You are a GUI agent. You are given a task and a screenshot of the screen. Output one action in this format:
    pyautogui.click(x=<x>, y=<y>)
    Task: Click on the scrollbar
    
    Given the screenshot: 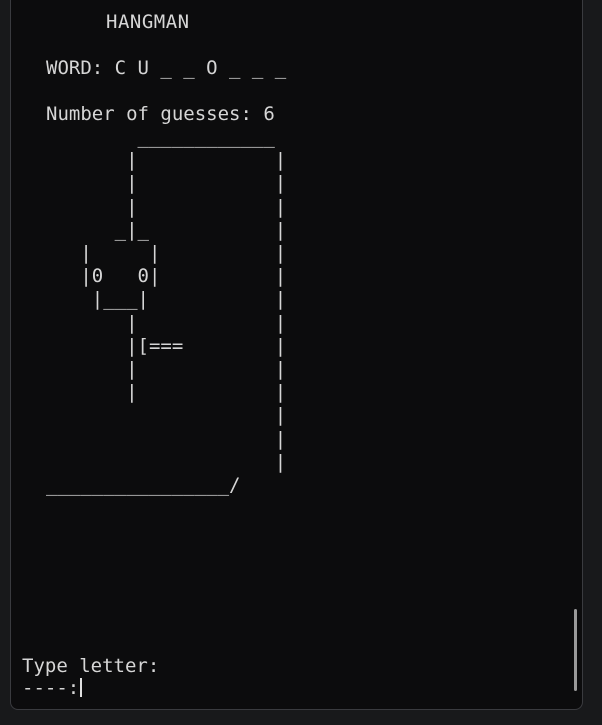 What is the action you would take?
    pyautogui.click(x=575, y=650)
    